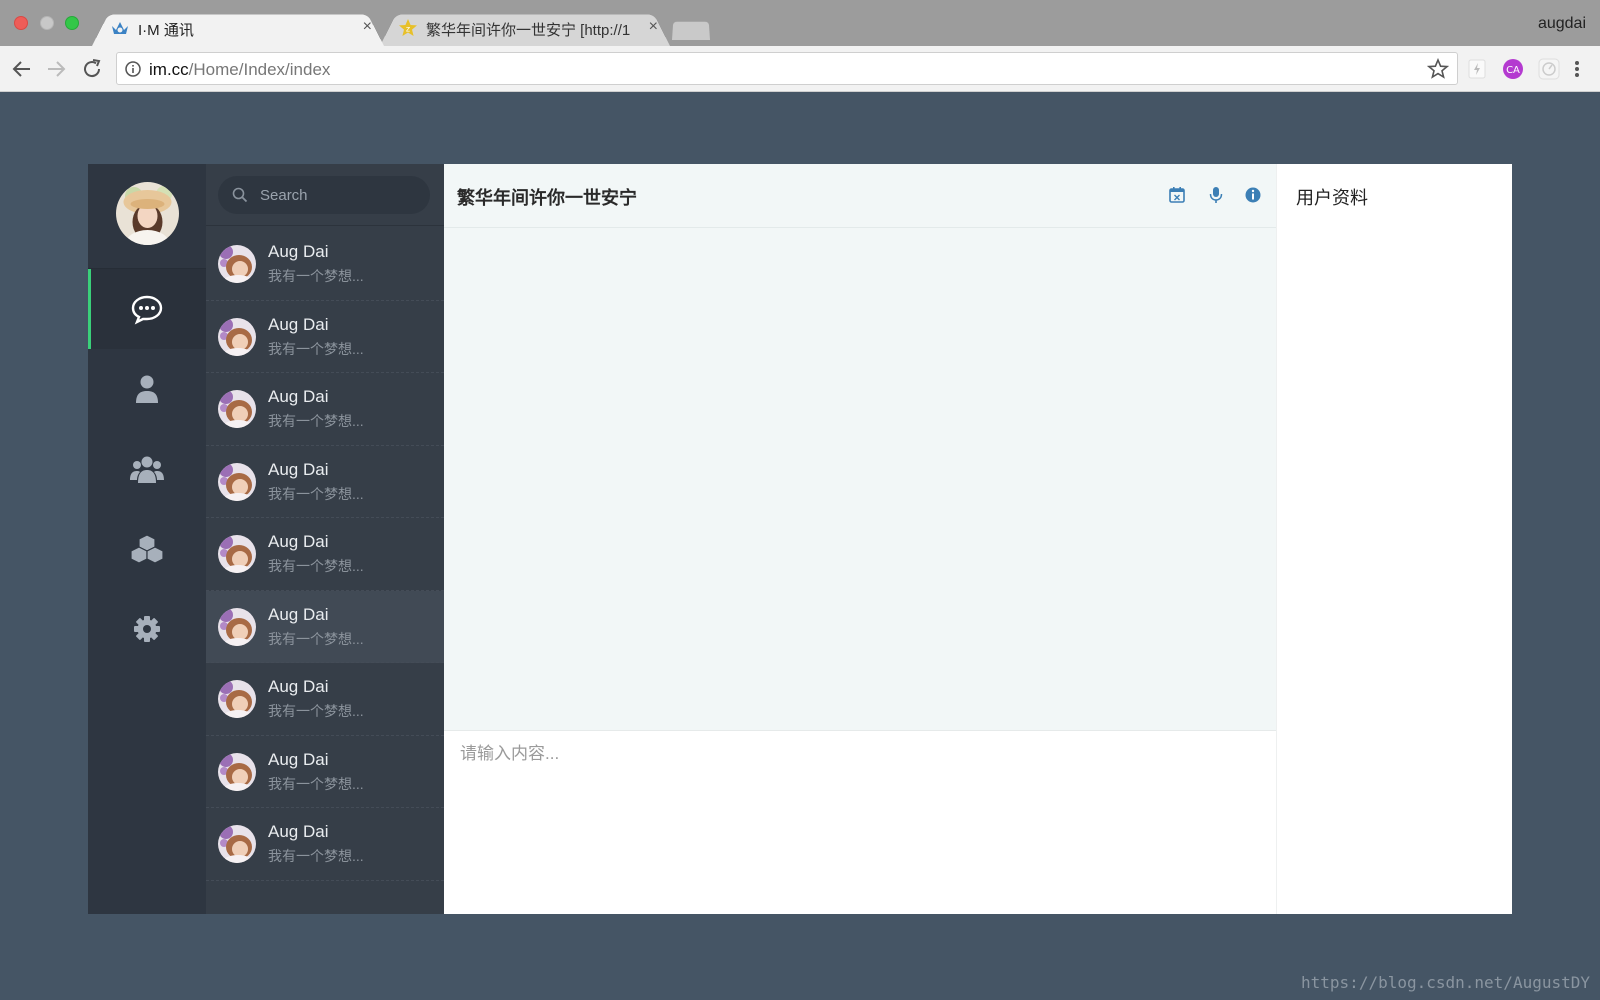 This screenshot has width=1600, height=1000. I want to click on extension-lightning-icon, so click(1477, 69).